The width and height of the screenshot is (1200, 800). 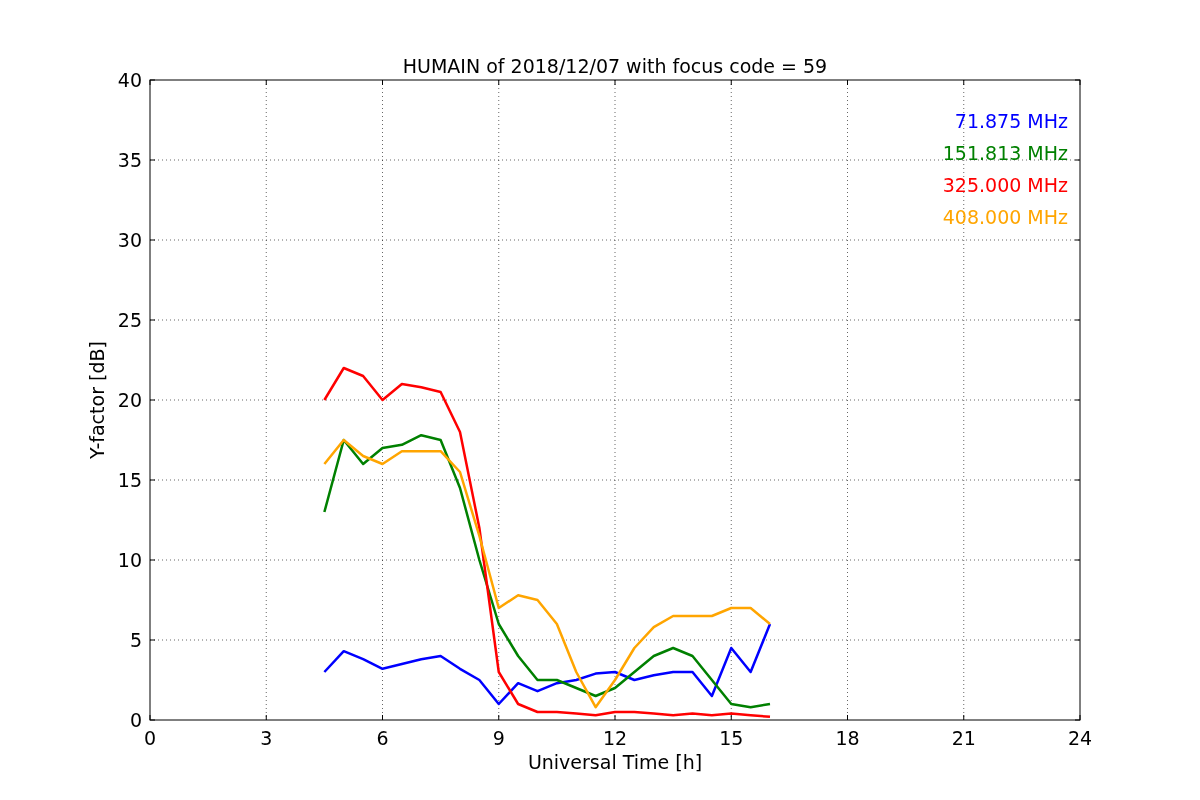 I want to click on x-tick-label: 12, so click(x=615, y=738).